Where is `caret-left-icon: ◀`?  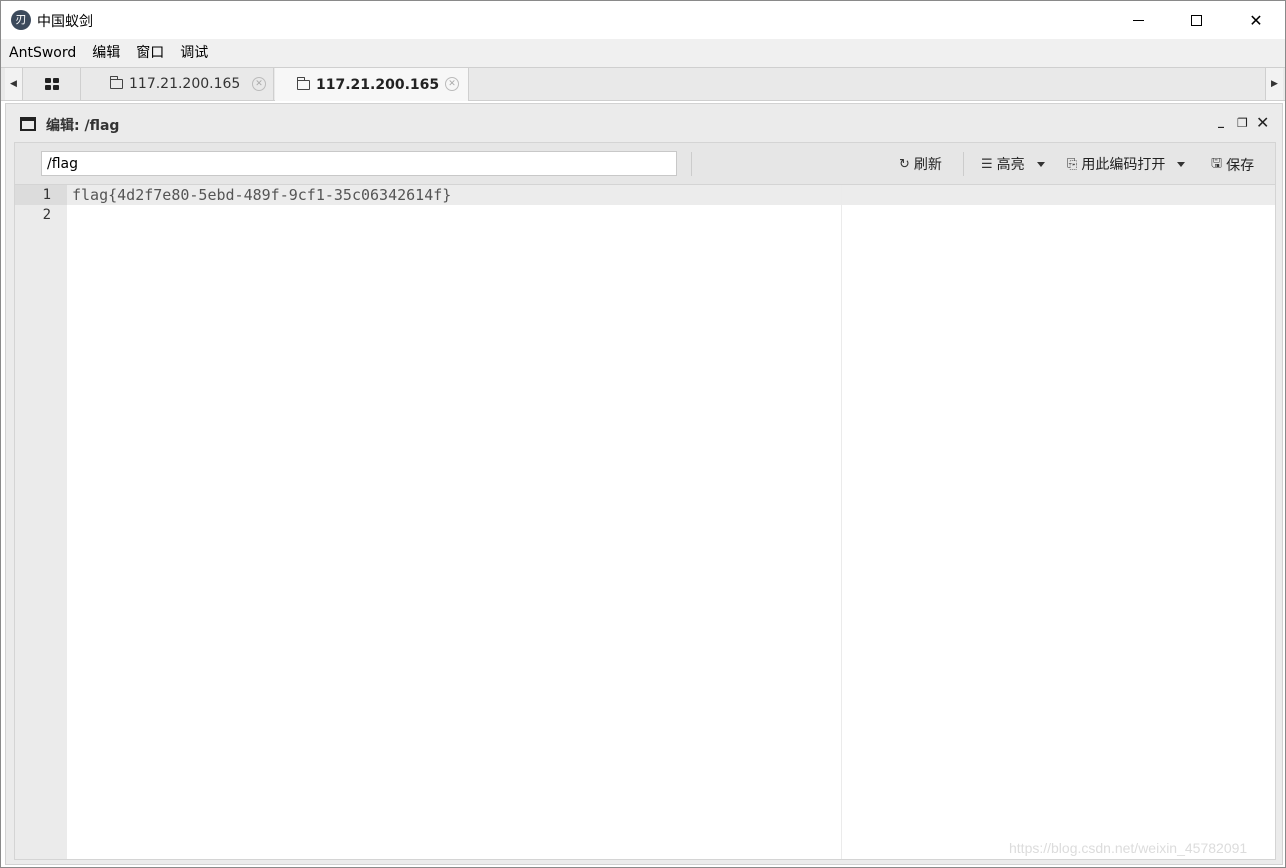 caret-left-icon: ◀ is located at coordinates (13, 84).